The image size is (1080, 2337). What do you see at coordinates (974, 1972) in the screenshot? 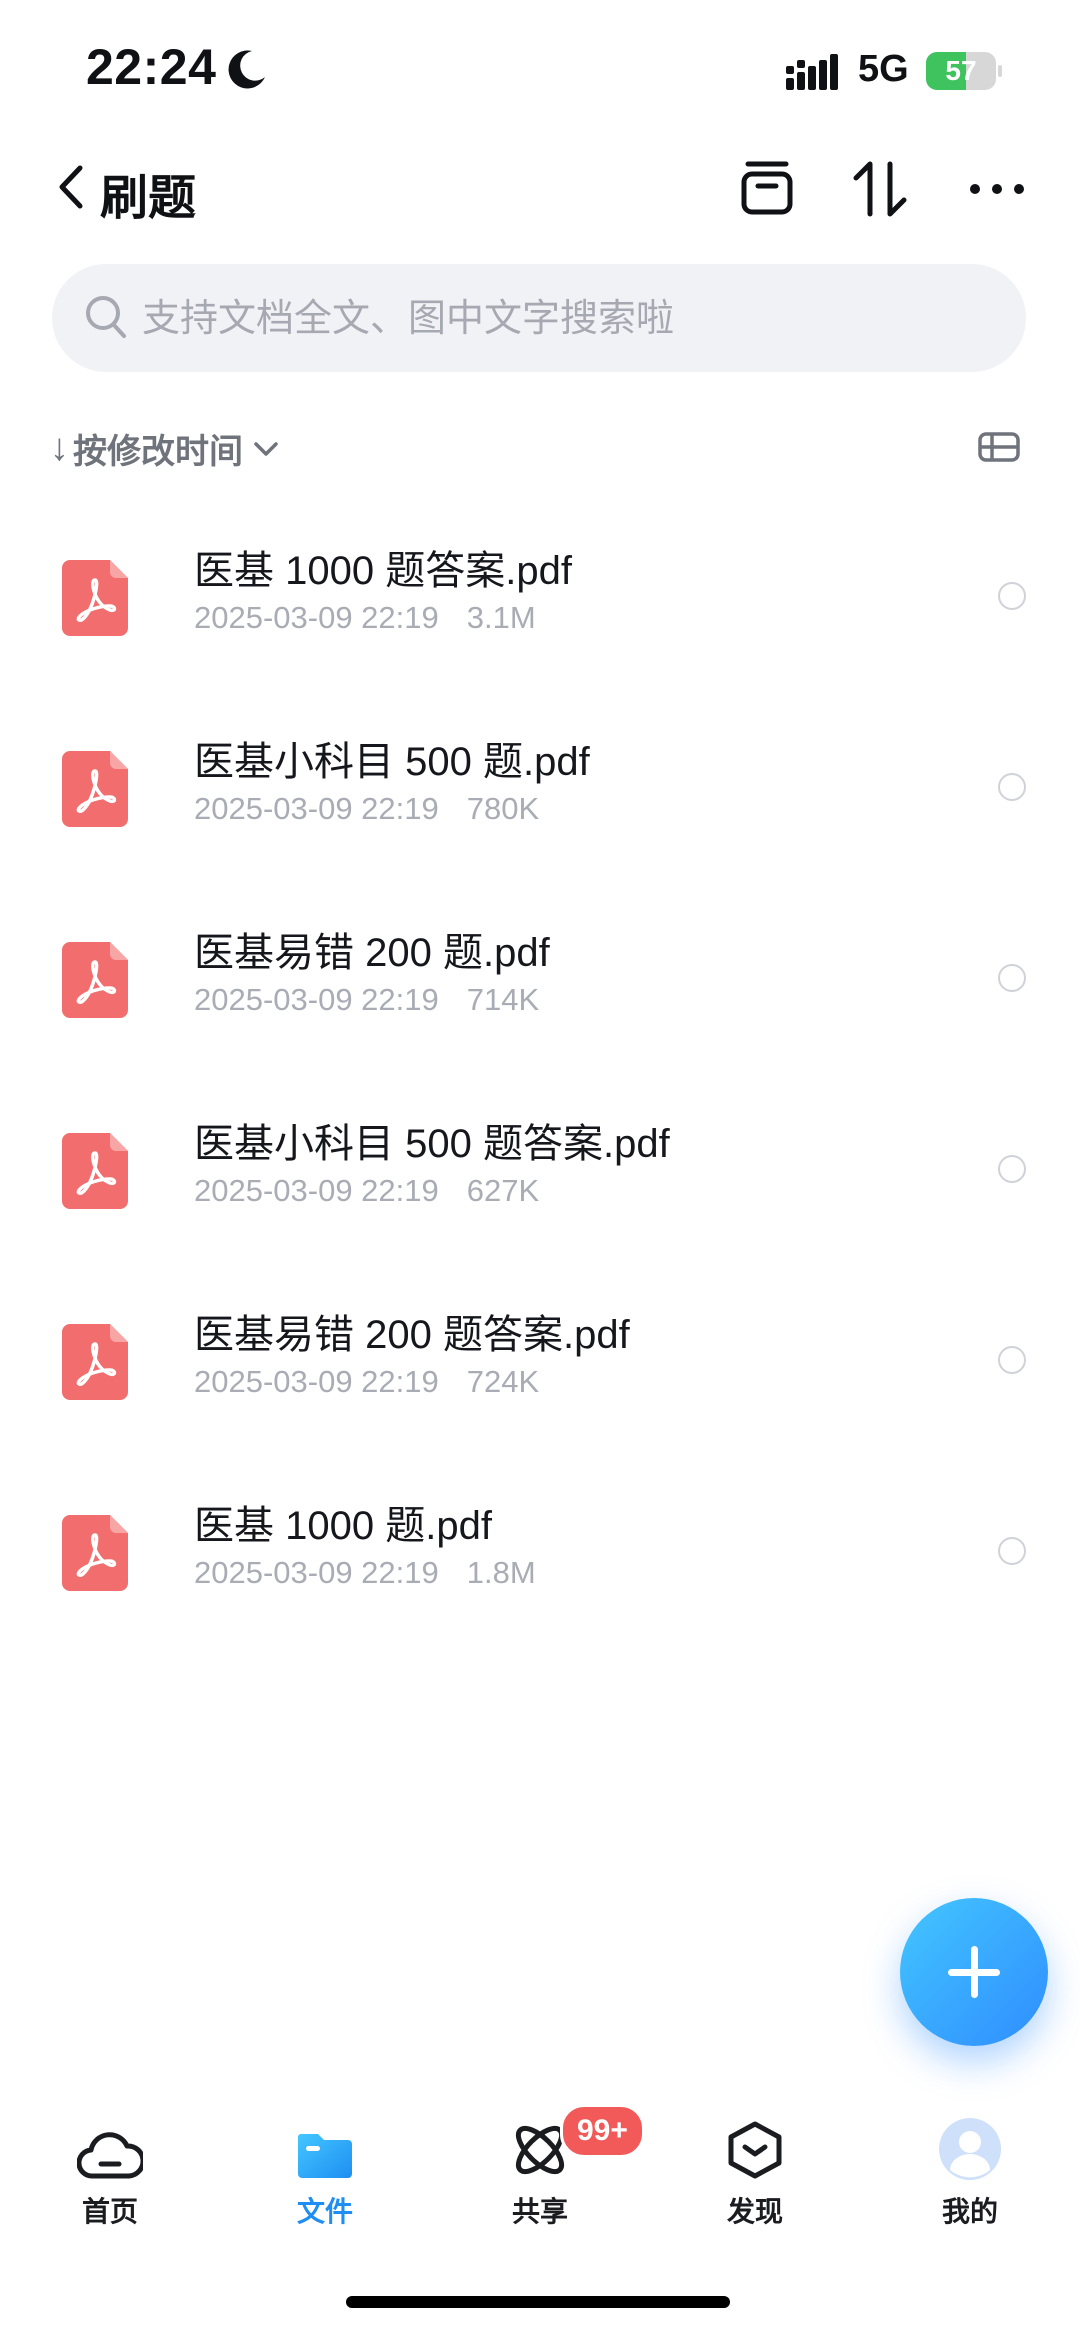
I see `add-button` at bounding box center [974, 1972].